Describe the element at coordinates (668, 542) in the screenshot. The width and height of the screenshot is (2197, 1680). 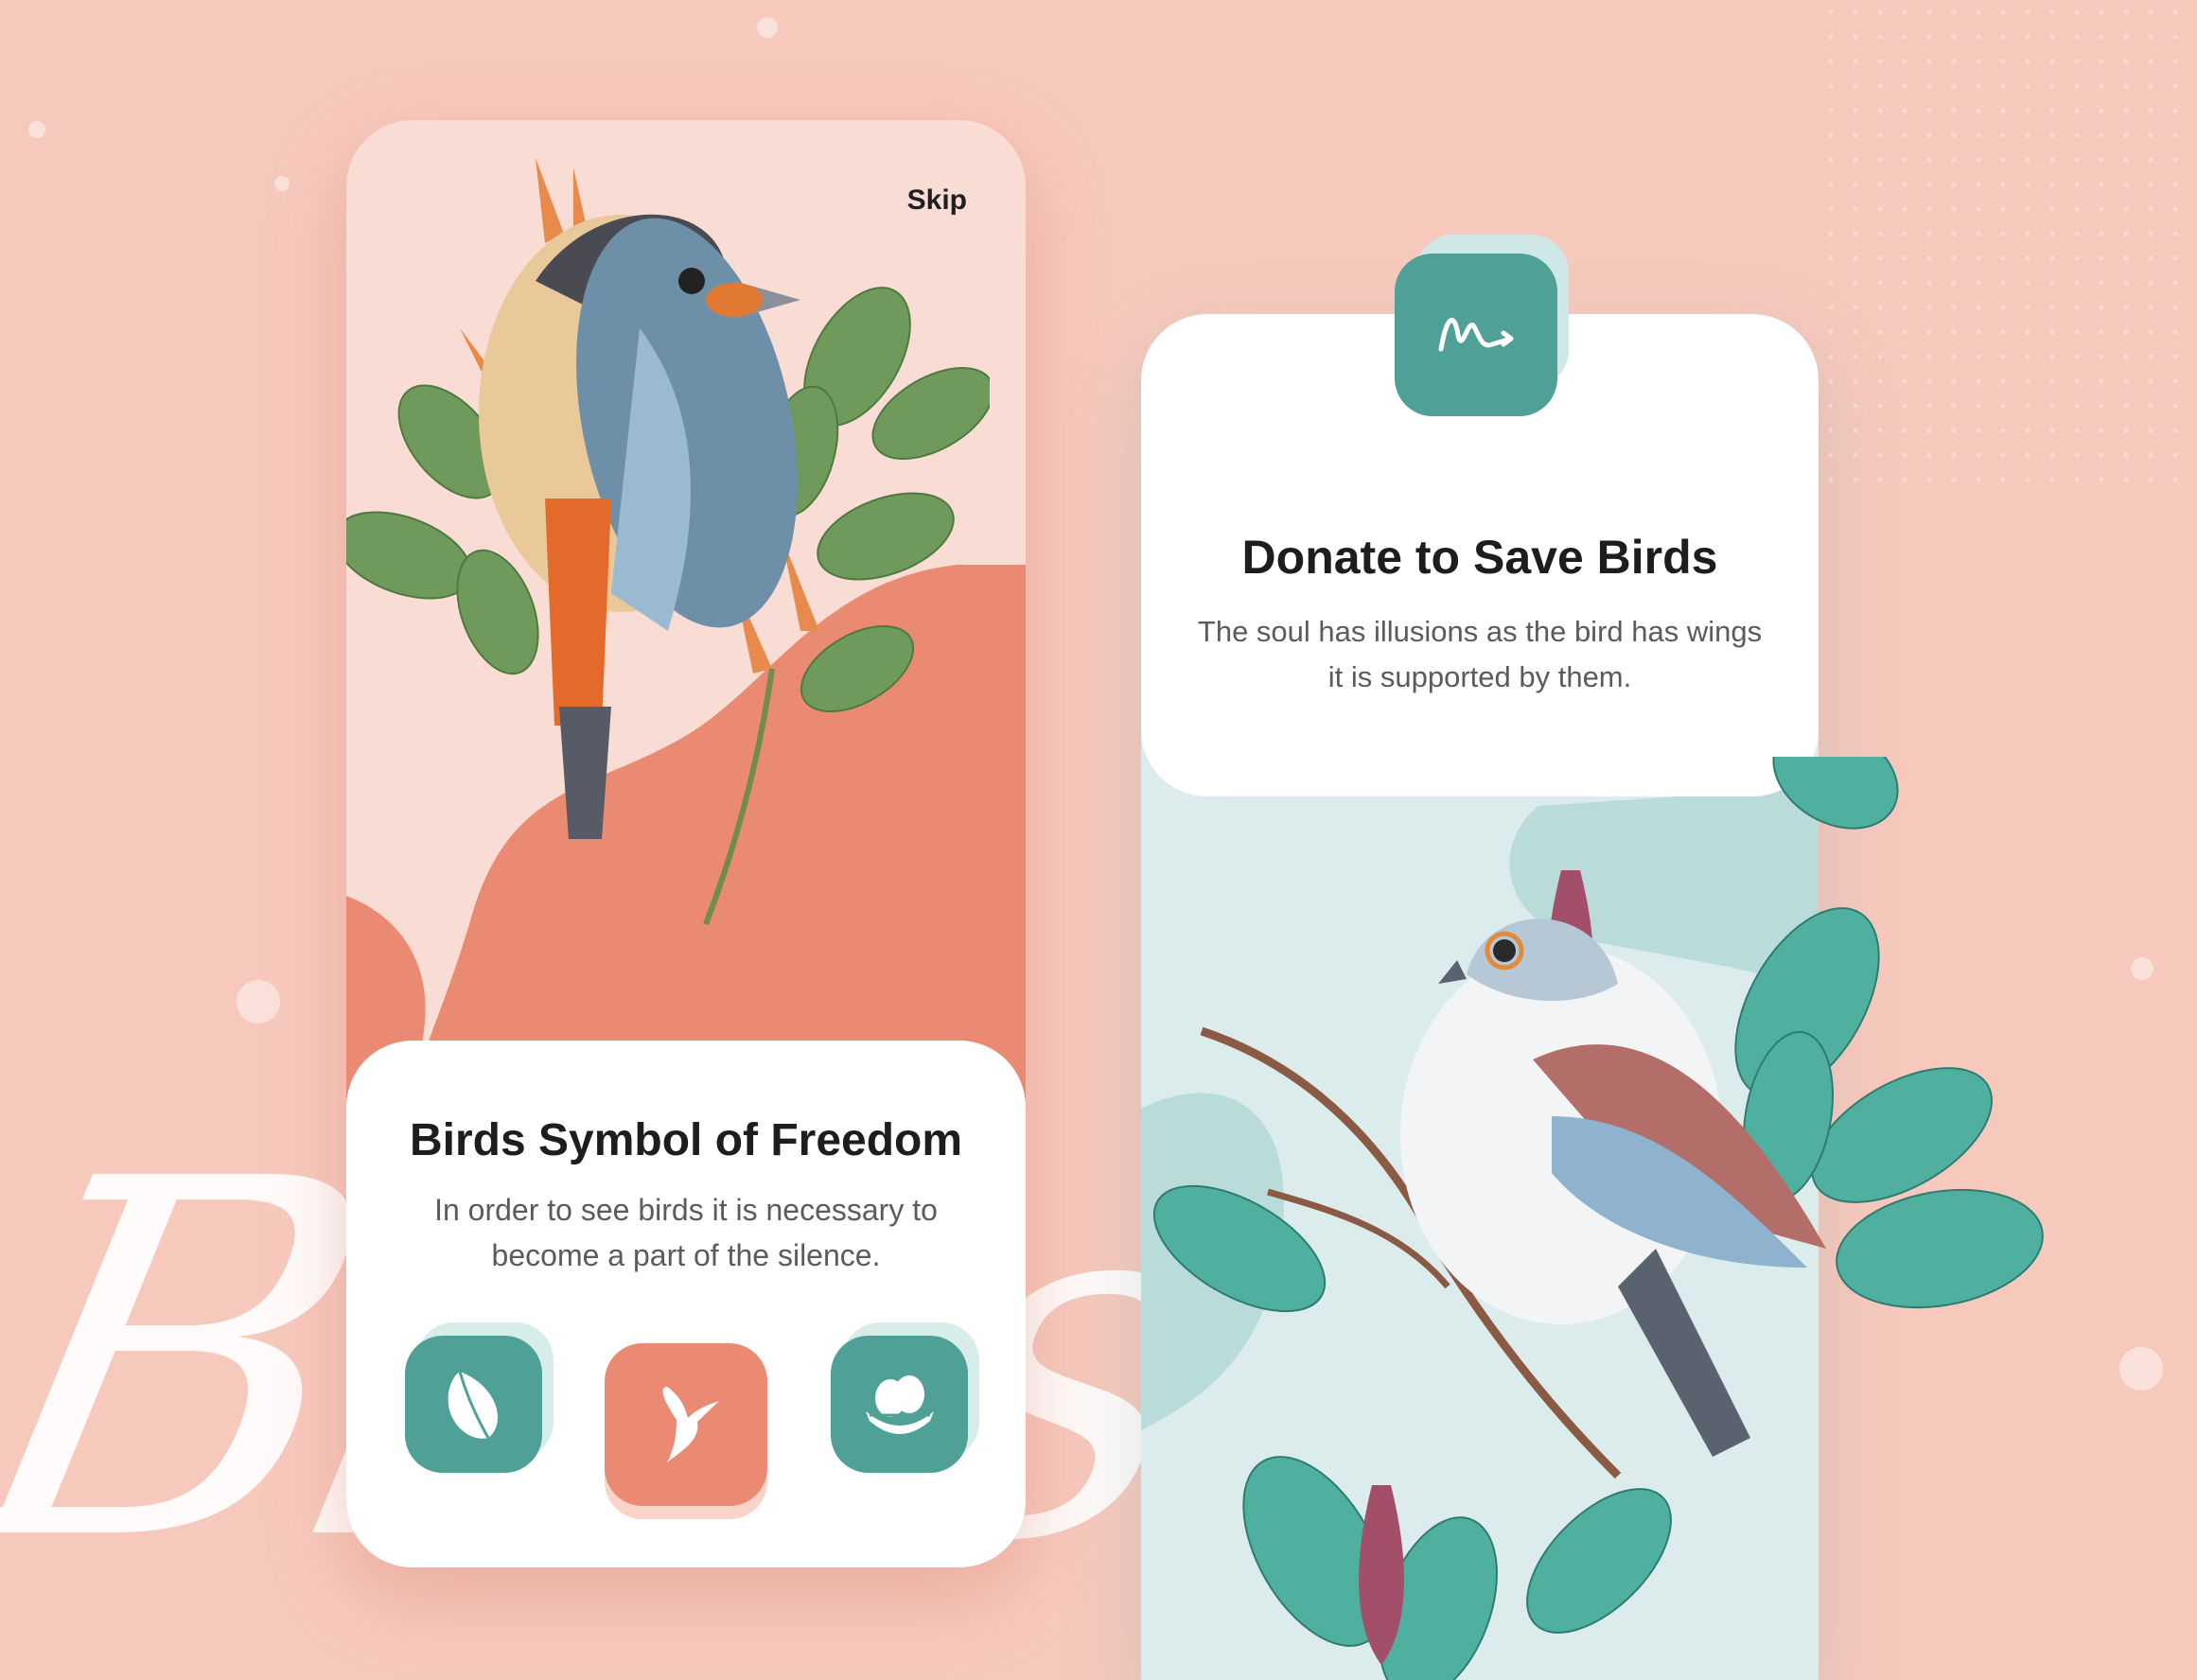
I see `bird-illustration` at that location.